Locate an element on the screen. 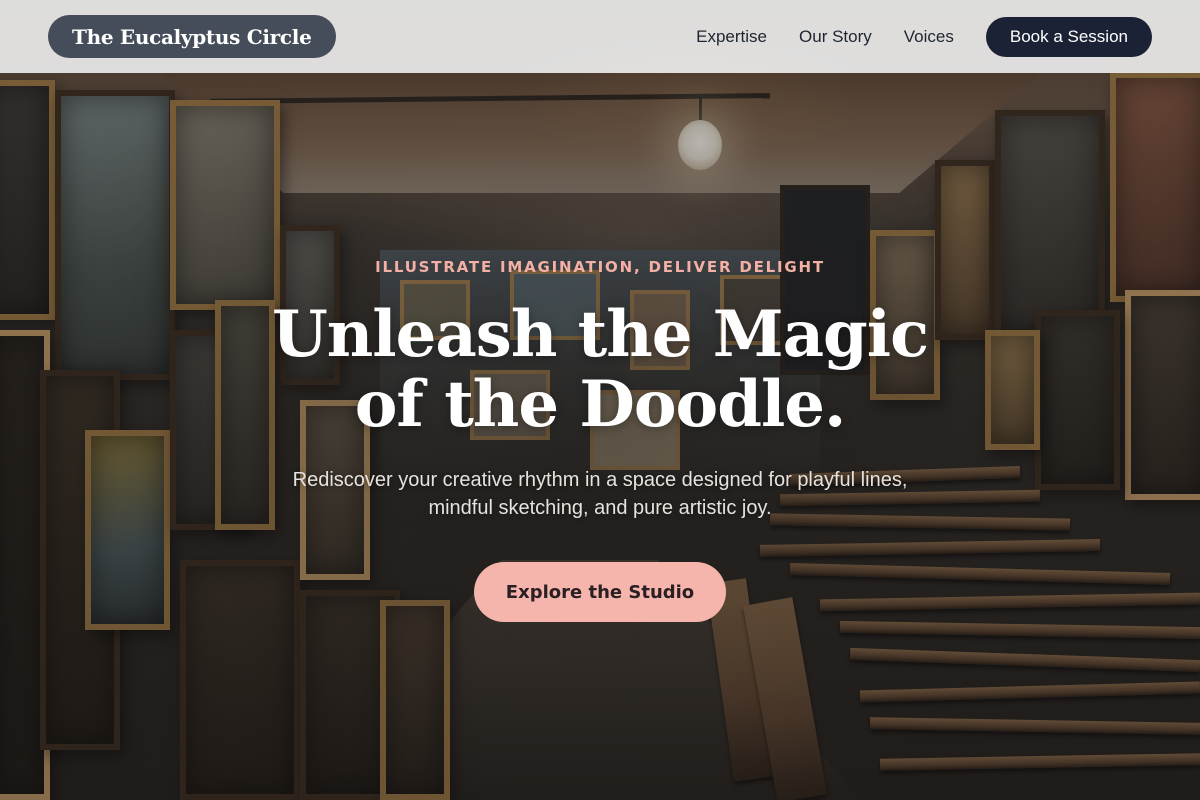  nav-link-voices: Voices is located at coordinates (929, 37).